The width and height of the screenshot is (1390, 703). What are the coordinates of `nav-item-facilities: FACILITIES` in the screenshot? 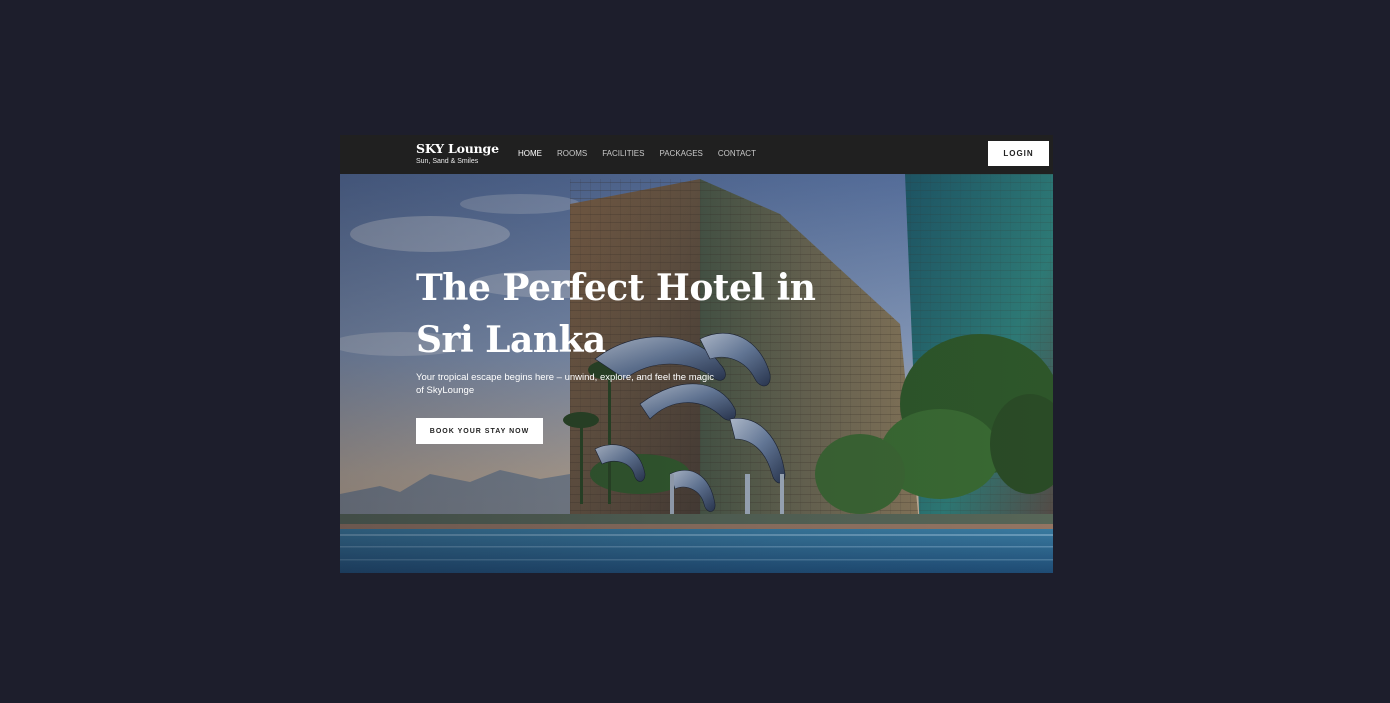 It's located at (623, 154).